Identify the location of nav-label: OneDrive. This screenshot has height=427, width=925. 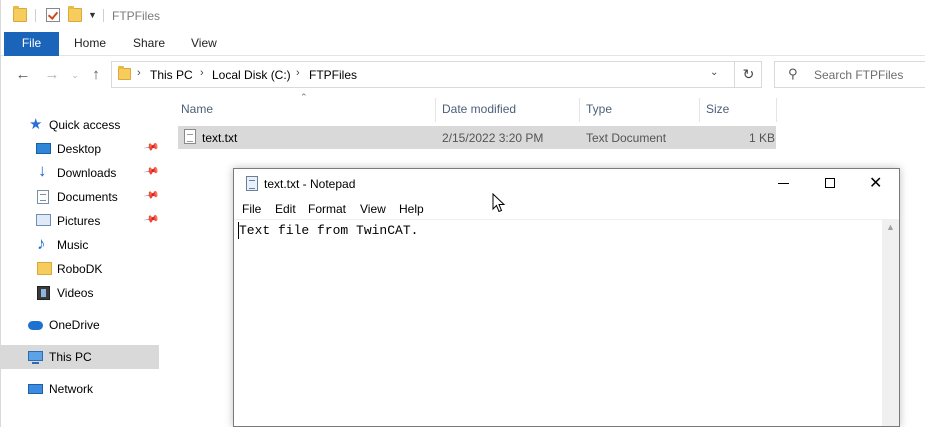
(74, 325).